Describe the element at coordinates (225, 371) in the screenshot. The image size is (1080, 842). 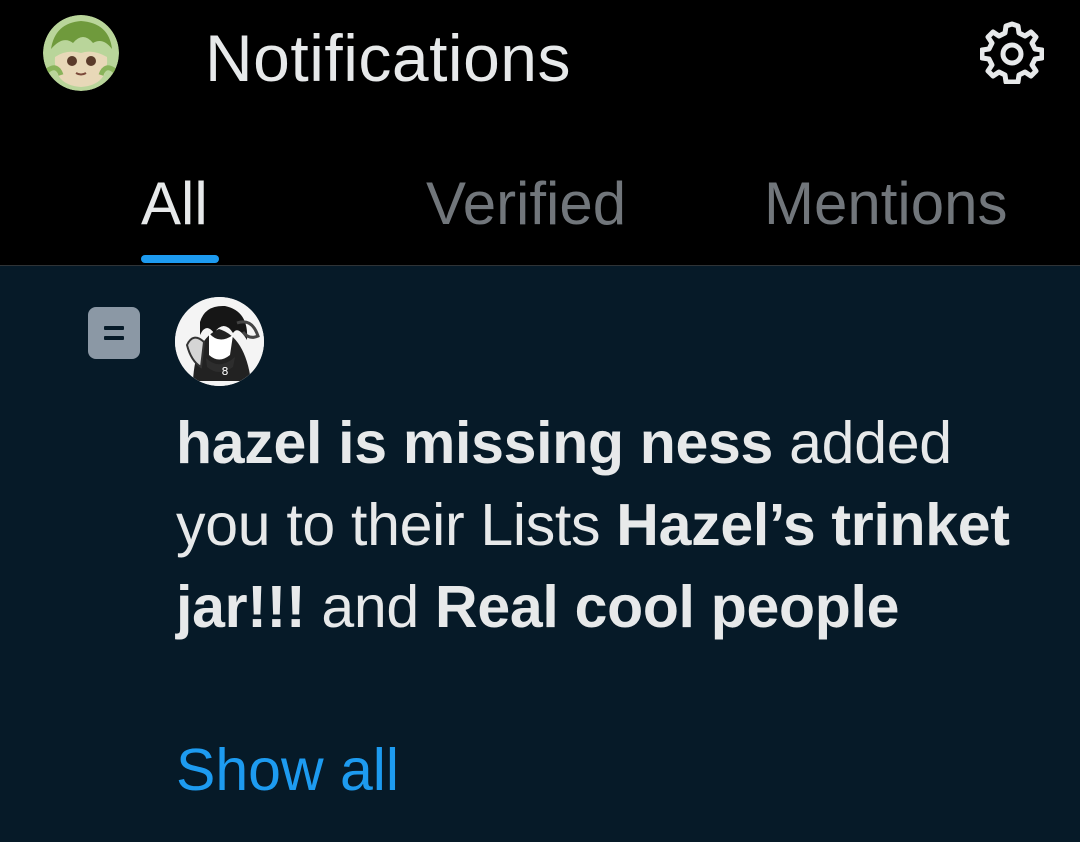
I see `svg-text: 8` at that location.